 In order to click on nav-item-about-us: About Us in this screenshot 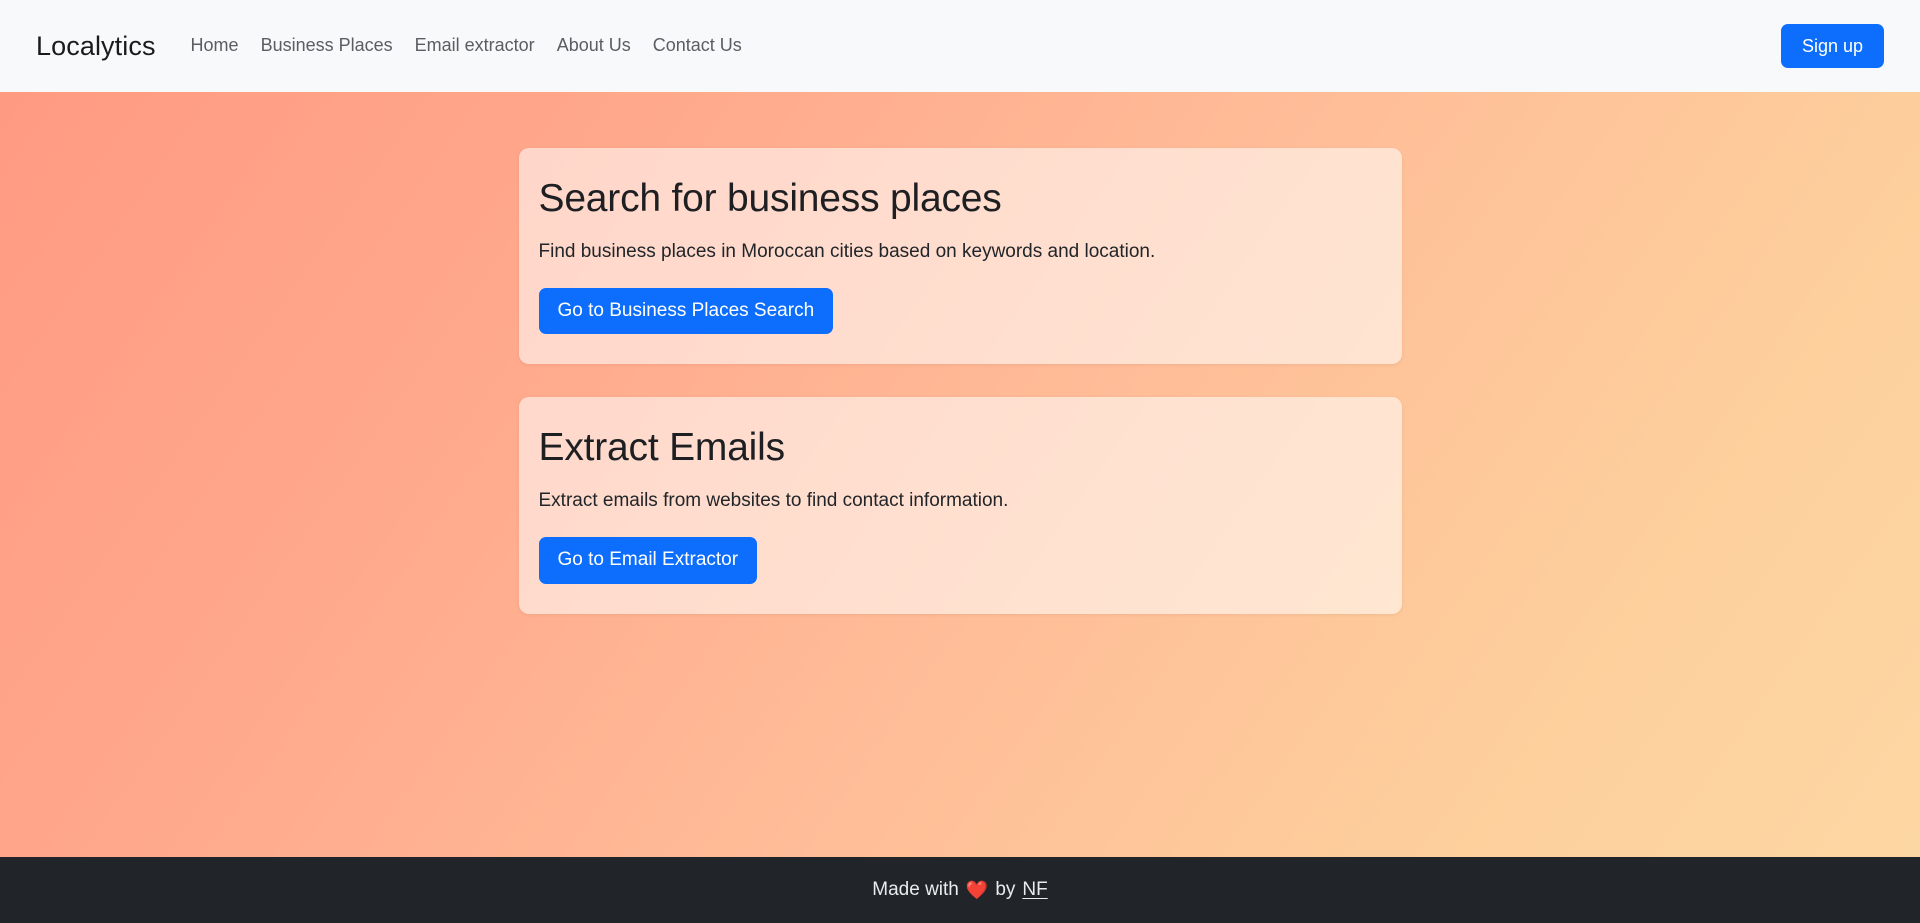, I will do `click(594, 45)`.